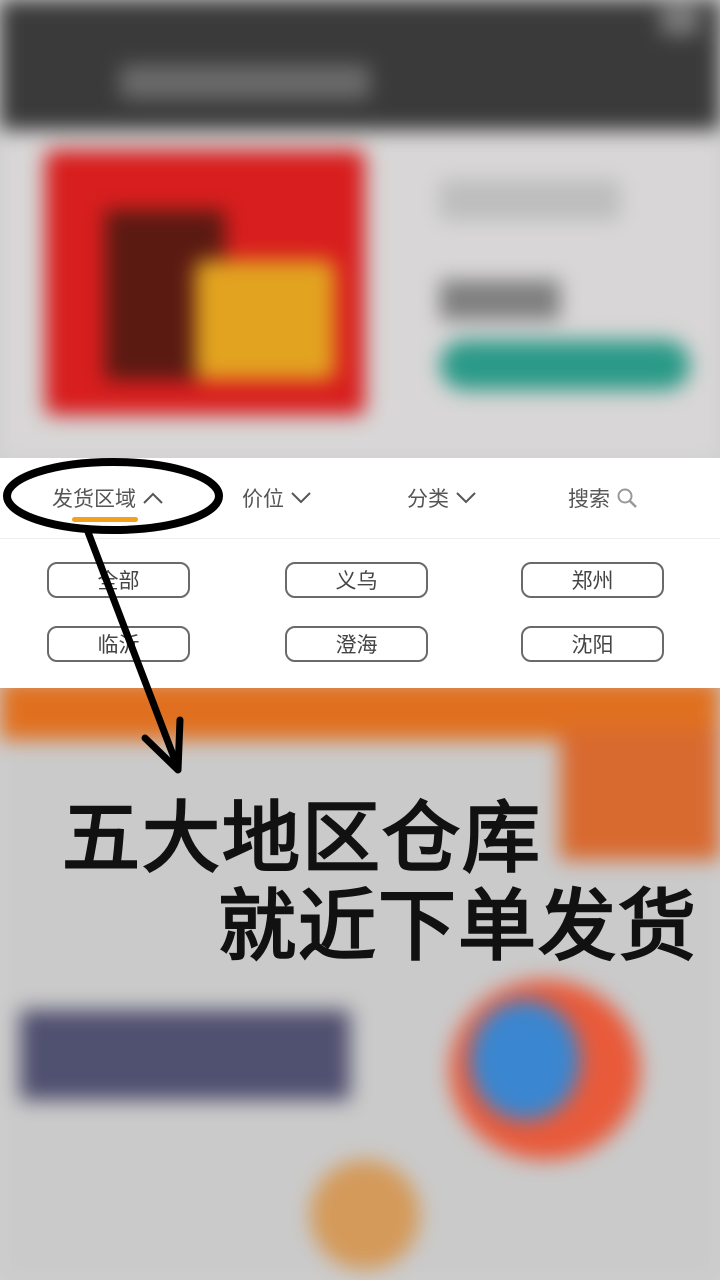 The image size is (720, 1280). Describe the element at coordinates (360, 65) in the screenshot. I see `blurred-header` at that location.